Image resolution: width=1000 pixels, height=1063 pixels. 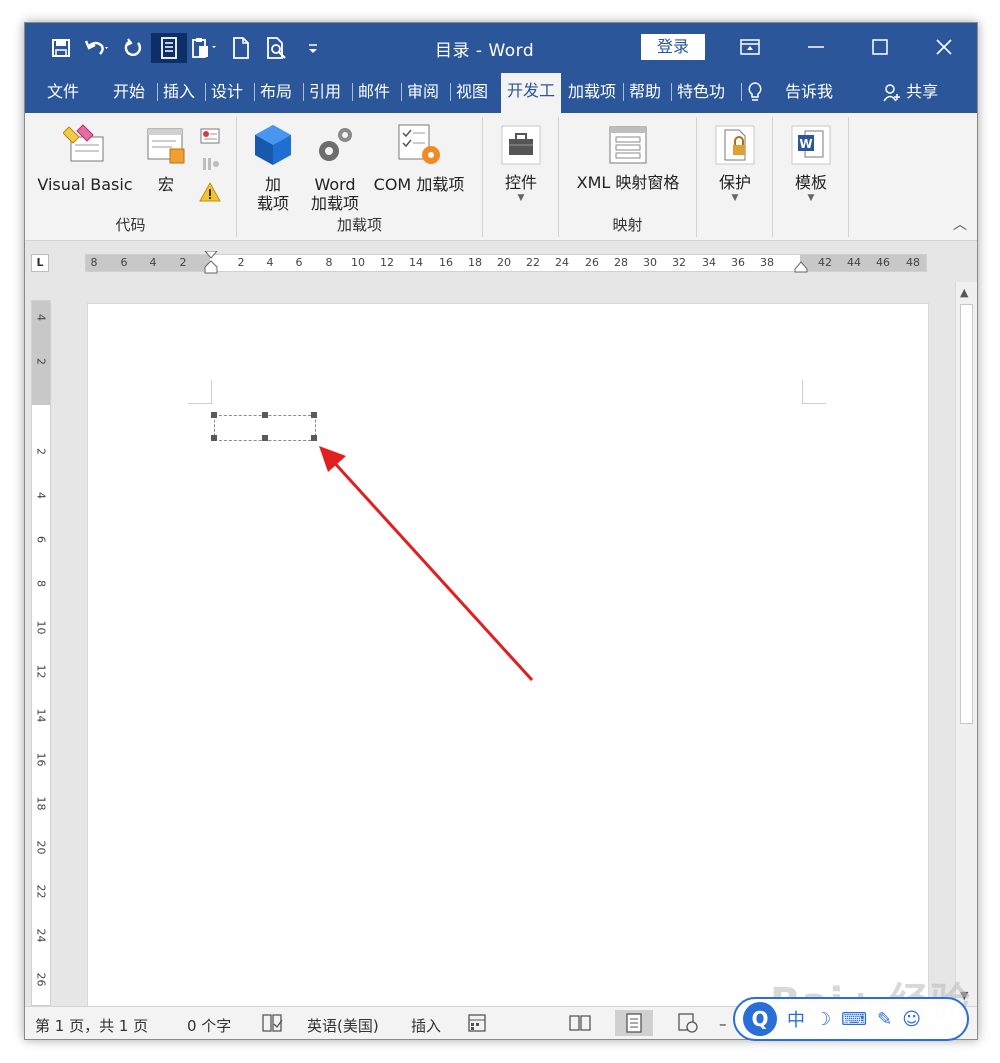 I want to click on group-addins: 加 载项 Word 加载项 COM 加载项 加载项, so click(x=360, y=177).